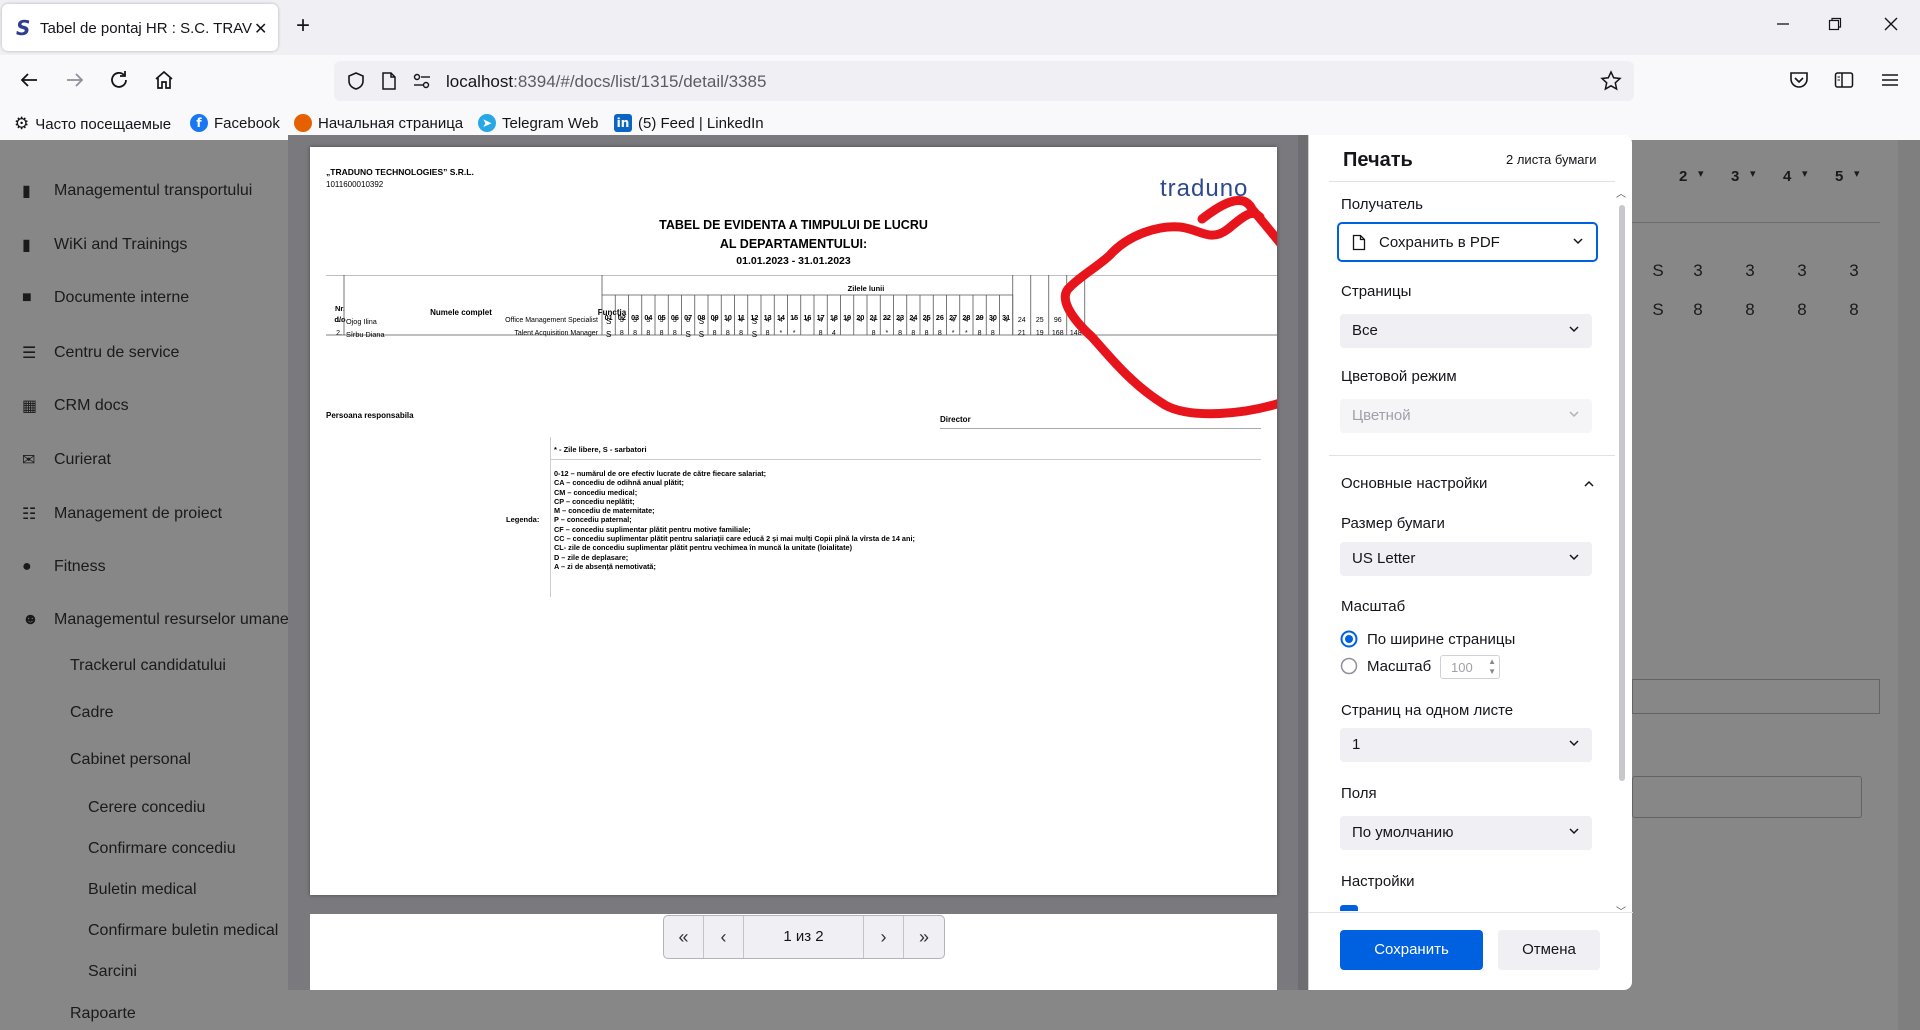 The image size is (1920, 1030). Describe the element at coordinates (480, 81) in the screenshot. I see `url-host: localhost` at that location.